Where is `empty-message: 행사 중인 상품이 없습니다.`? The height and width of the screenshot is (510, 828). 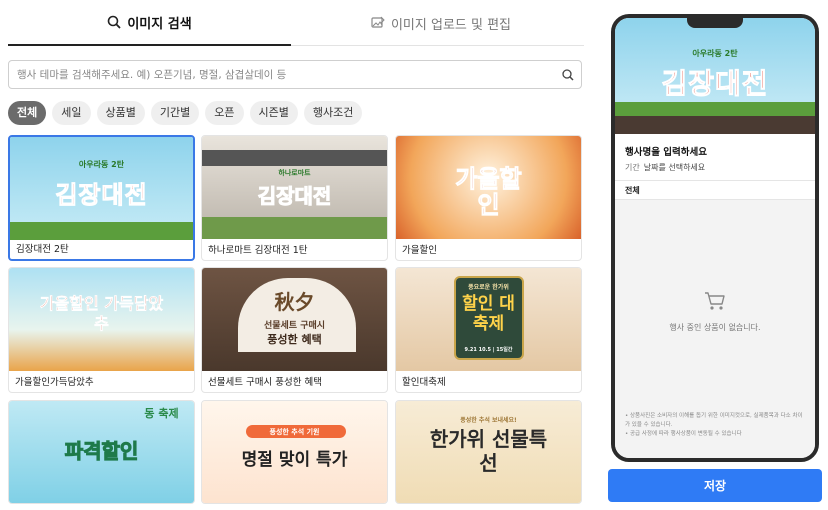
empty-message: 행사 중인 상품이 없습니다. is located at coordinates (715, 327).